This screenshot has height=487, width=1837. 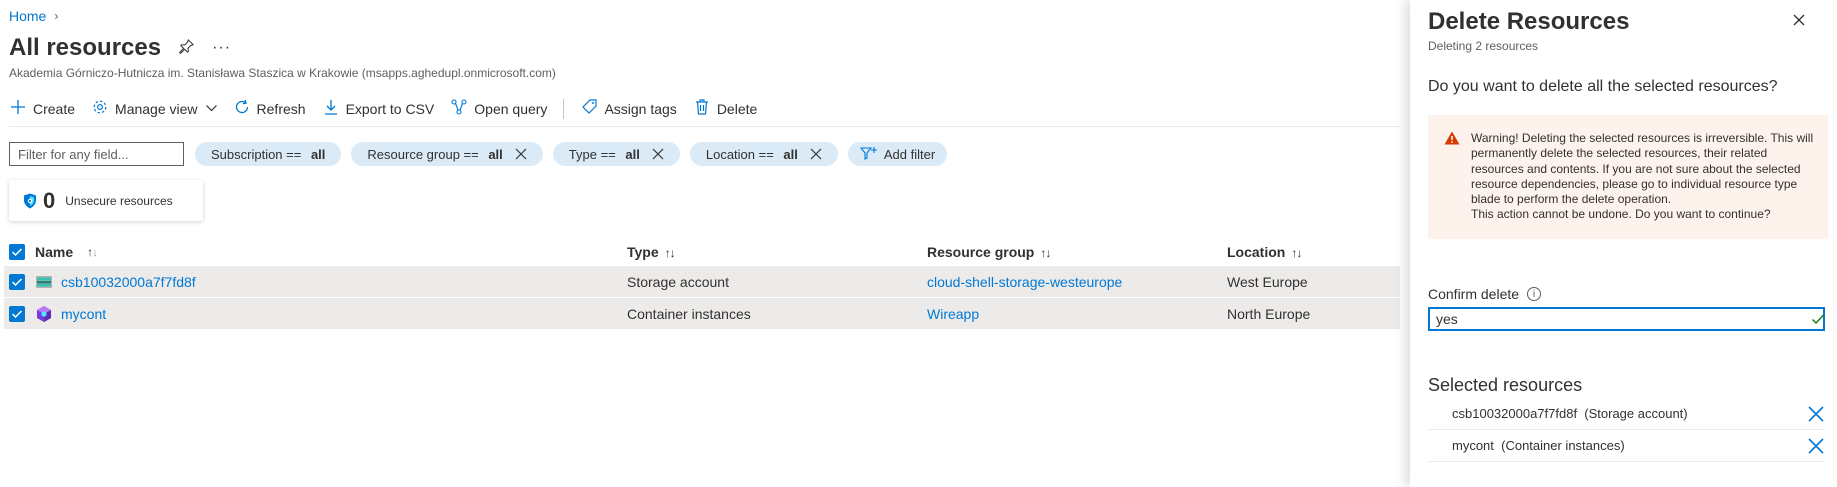 I want to click on gear-icon, so click(x=100, y=109).